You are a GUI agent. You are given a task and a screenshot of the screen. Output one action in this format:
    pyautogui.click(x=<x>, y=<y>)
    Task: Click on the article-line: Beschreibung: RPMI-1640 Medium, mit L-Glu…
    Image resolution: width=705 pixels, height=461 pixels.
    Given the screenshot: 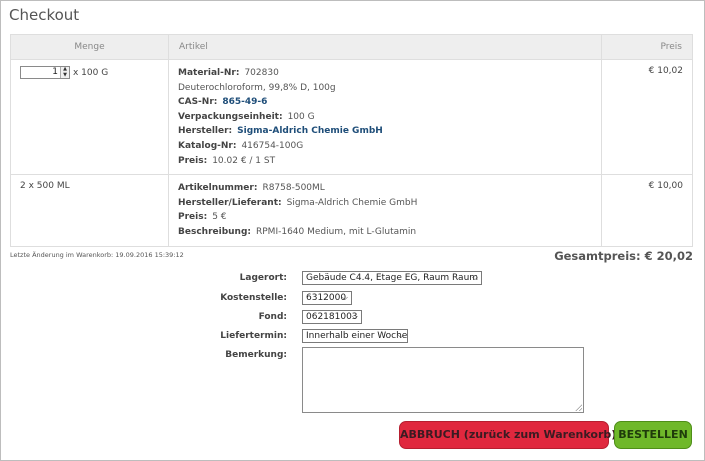 What is the action you would take?
    pyautogui.click(x=297, y=231)
    